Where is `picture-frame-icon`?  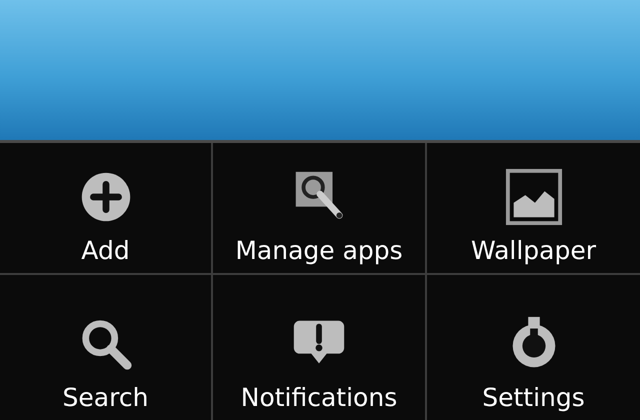 picture-frame-icon is located at coordinates (533, 197).